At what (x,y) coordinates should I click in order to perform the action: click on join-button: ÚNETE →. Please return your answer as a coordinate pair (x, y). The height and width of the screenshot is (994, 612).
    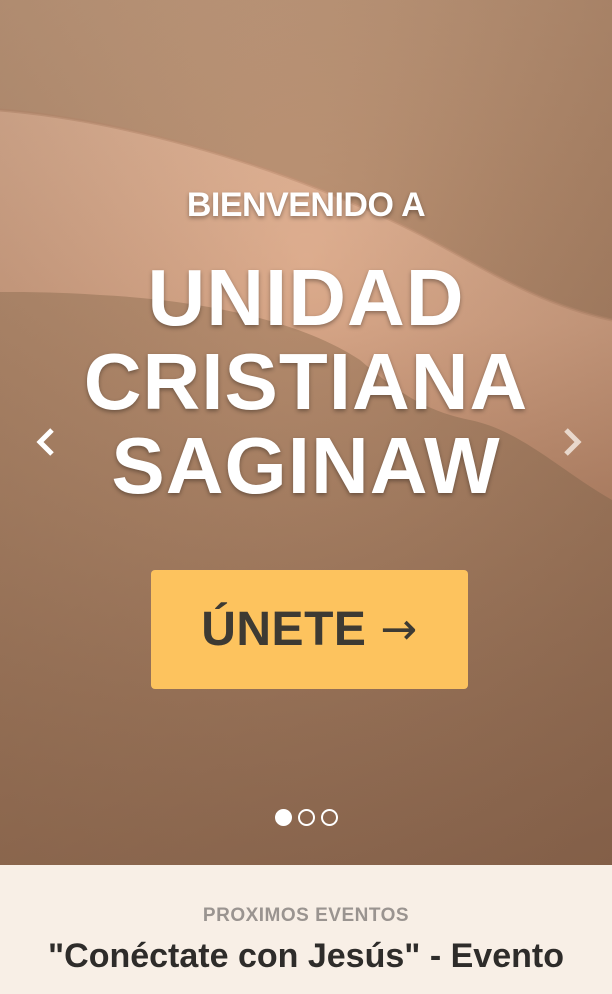
    Looking at the image, I should click on (309, 629).